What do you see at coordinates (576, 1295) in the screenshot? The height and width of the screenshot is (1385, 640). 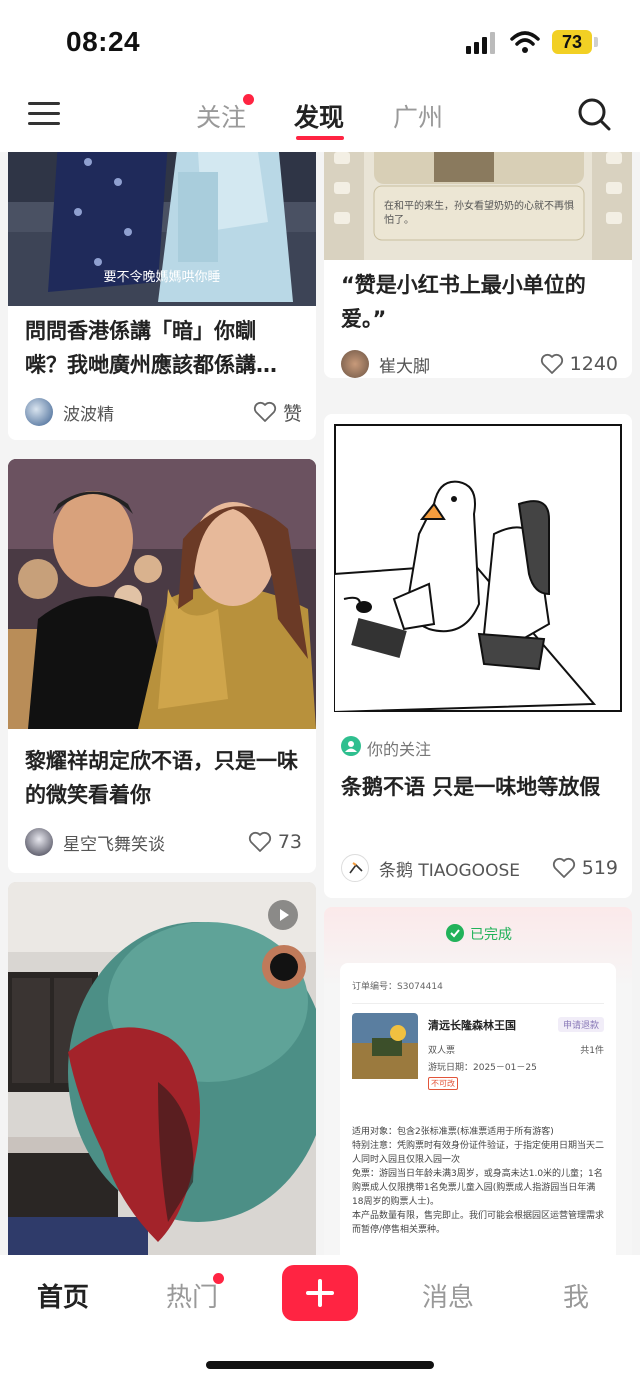 I see `nav-profile: 我` at bounding box center [576, 1295].